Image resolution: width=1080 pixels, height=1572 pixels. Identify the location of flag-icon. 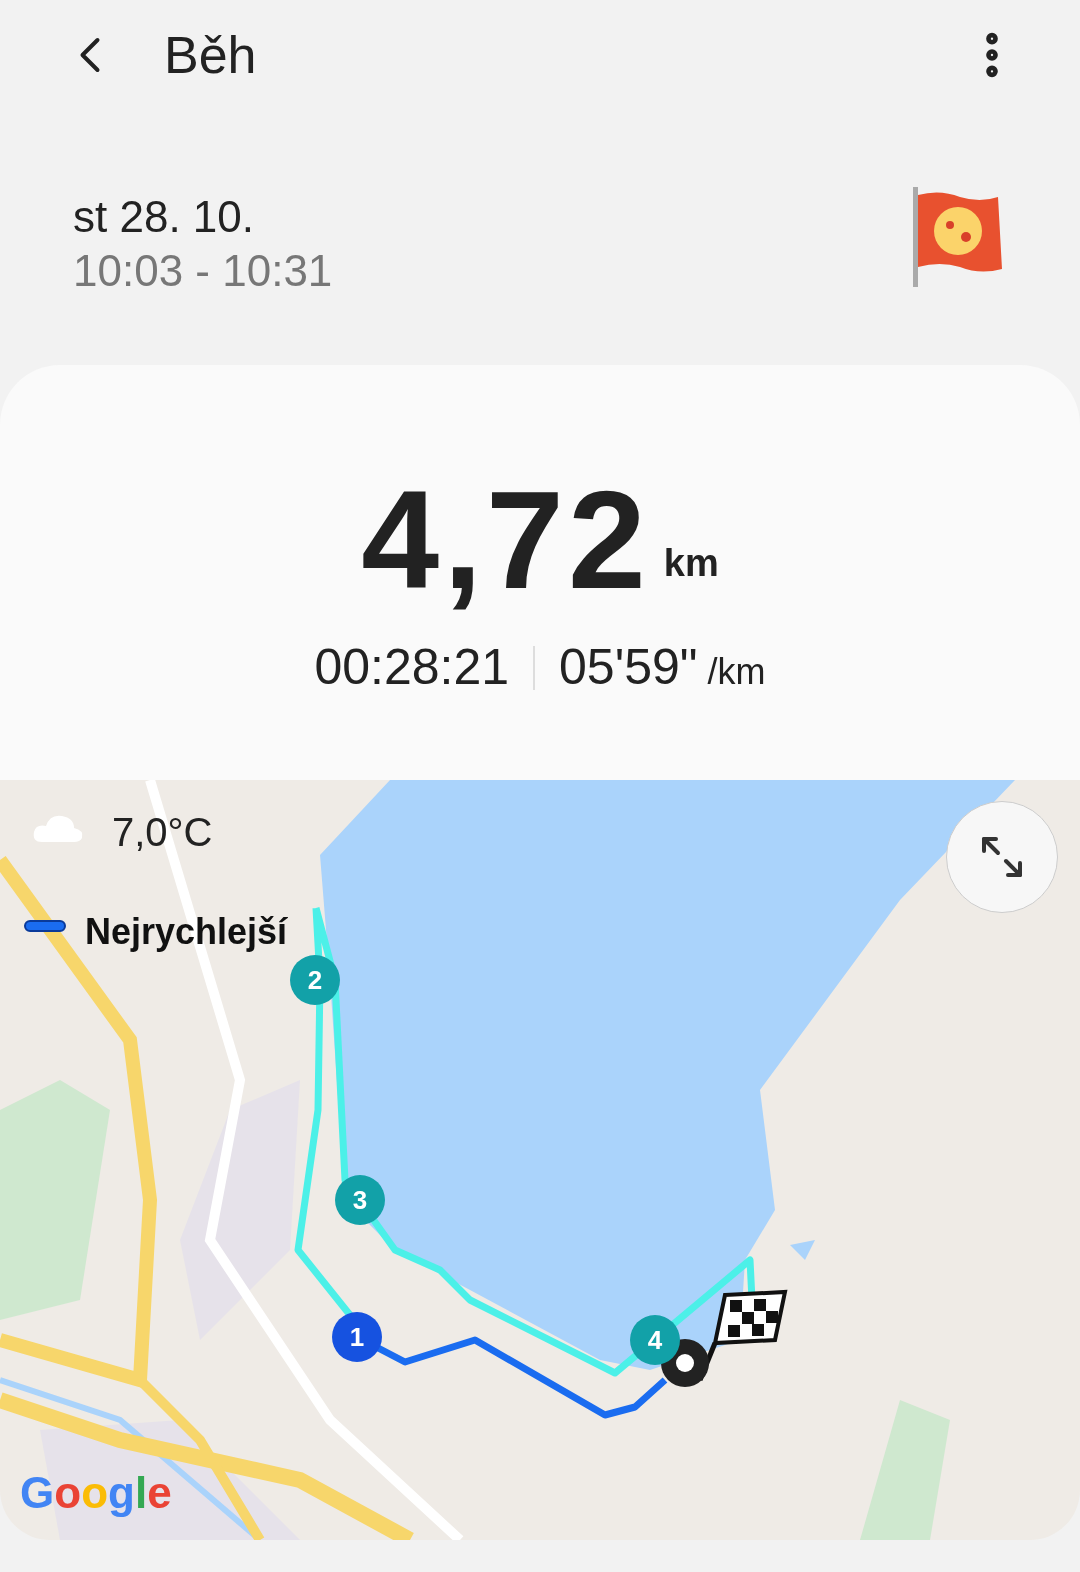
(957, 237).